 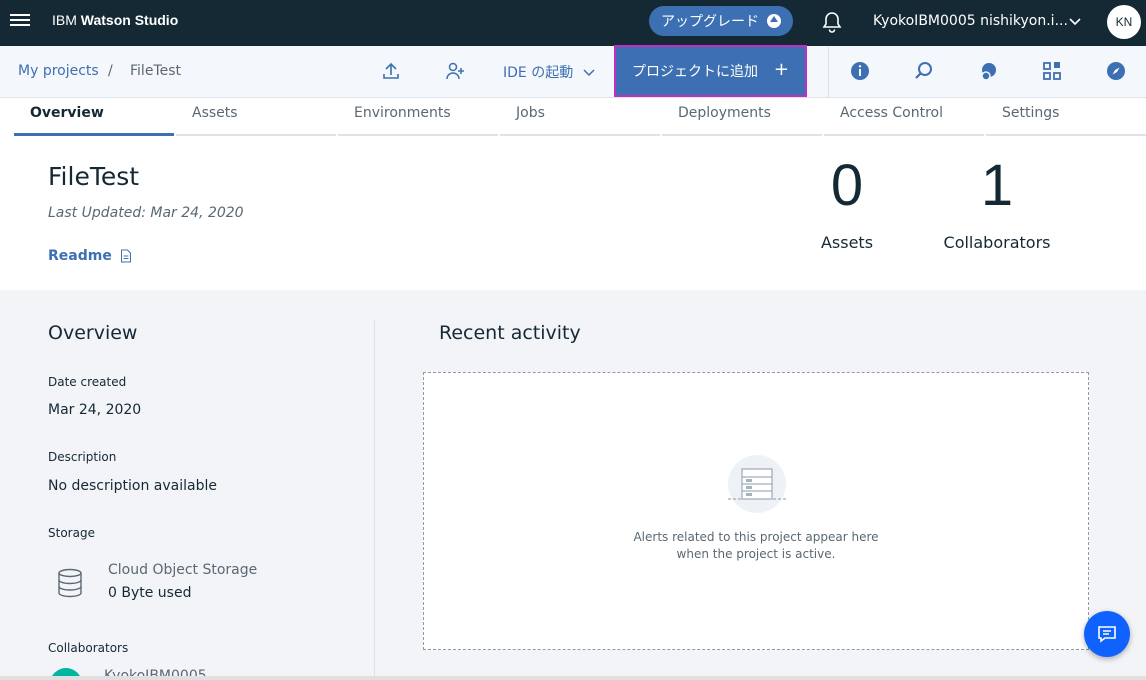 I want to click on assets-count: 0, so click(x=847, y=185).